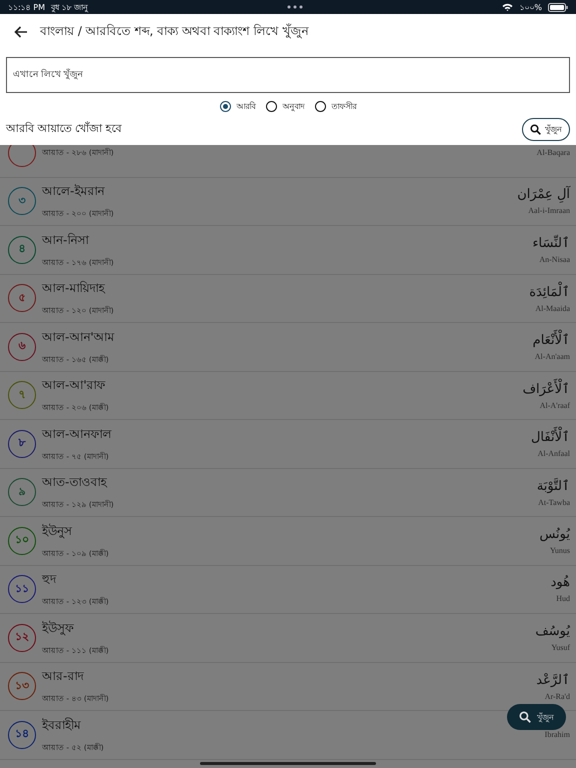  What do you see at coordinates (549, 292) in the screenshot?
I see `arabic-name: ٱلْمَائِدَة` at bounding box center [549, 292].